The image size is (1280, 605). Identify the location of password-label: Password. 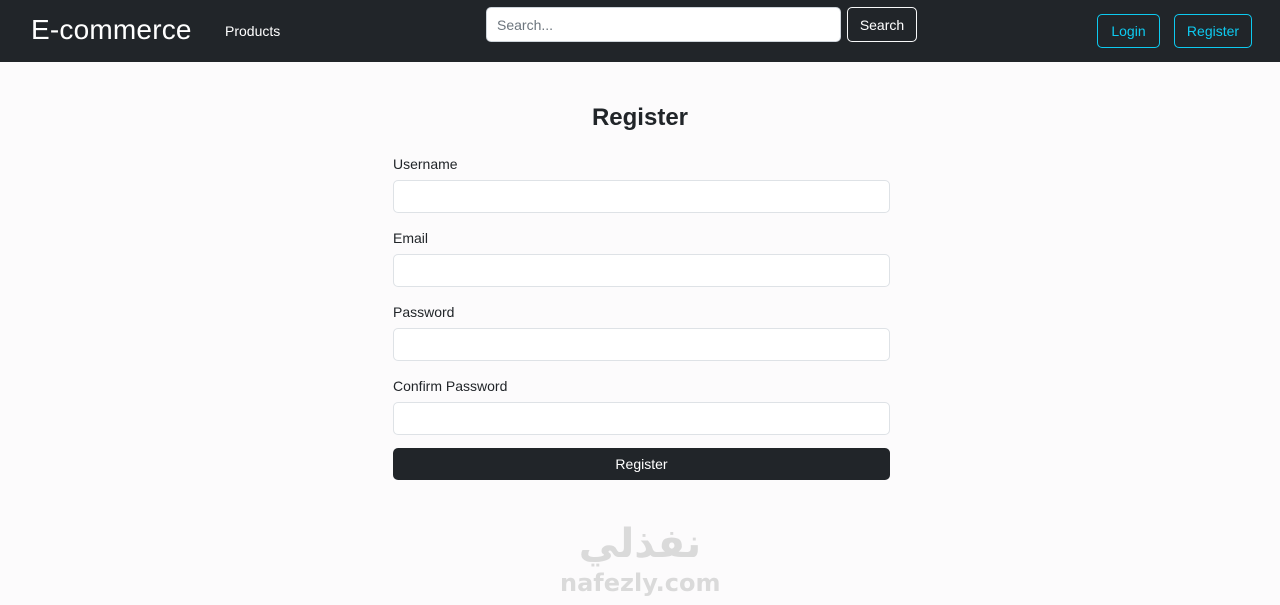
(424, 312).